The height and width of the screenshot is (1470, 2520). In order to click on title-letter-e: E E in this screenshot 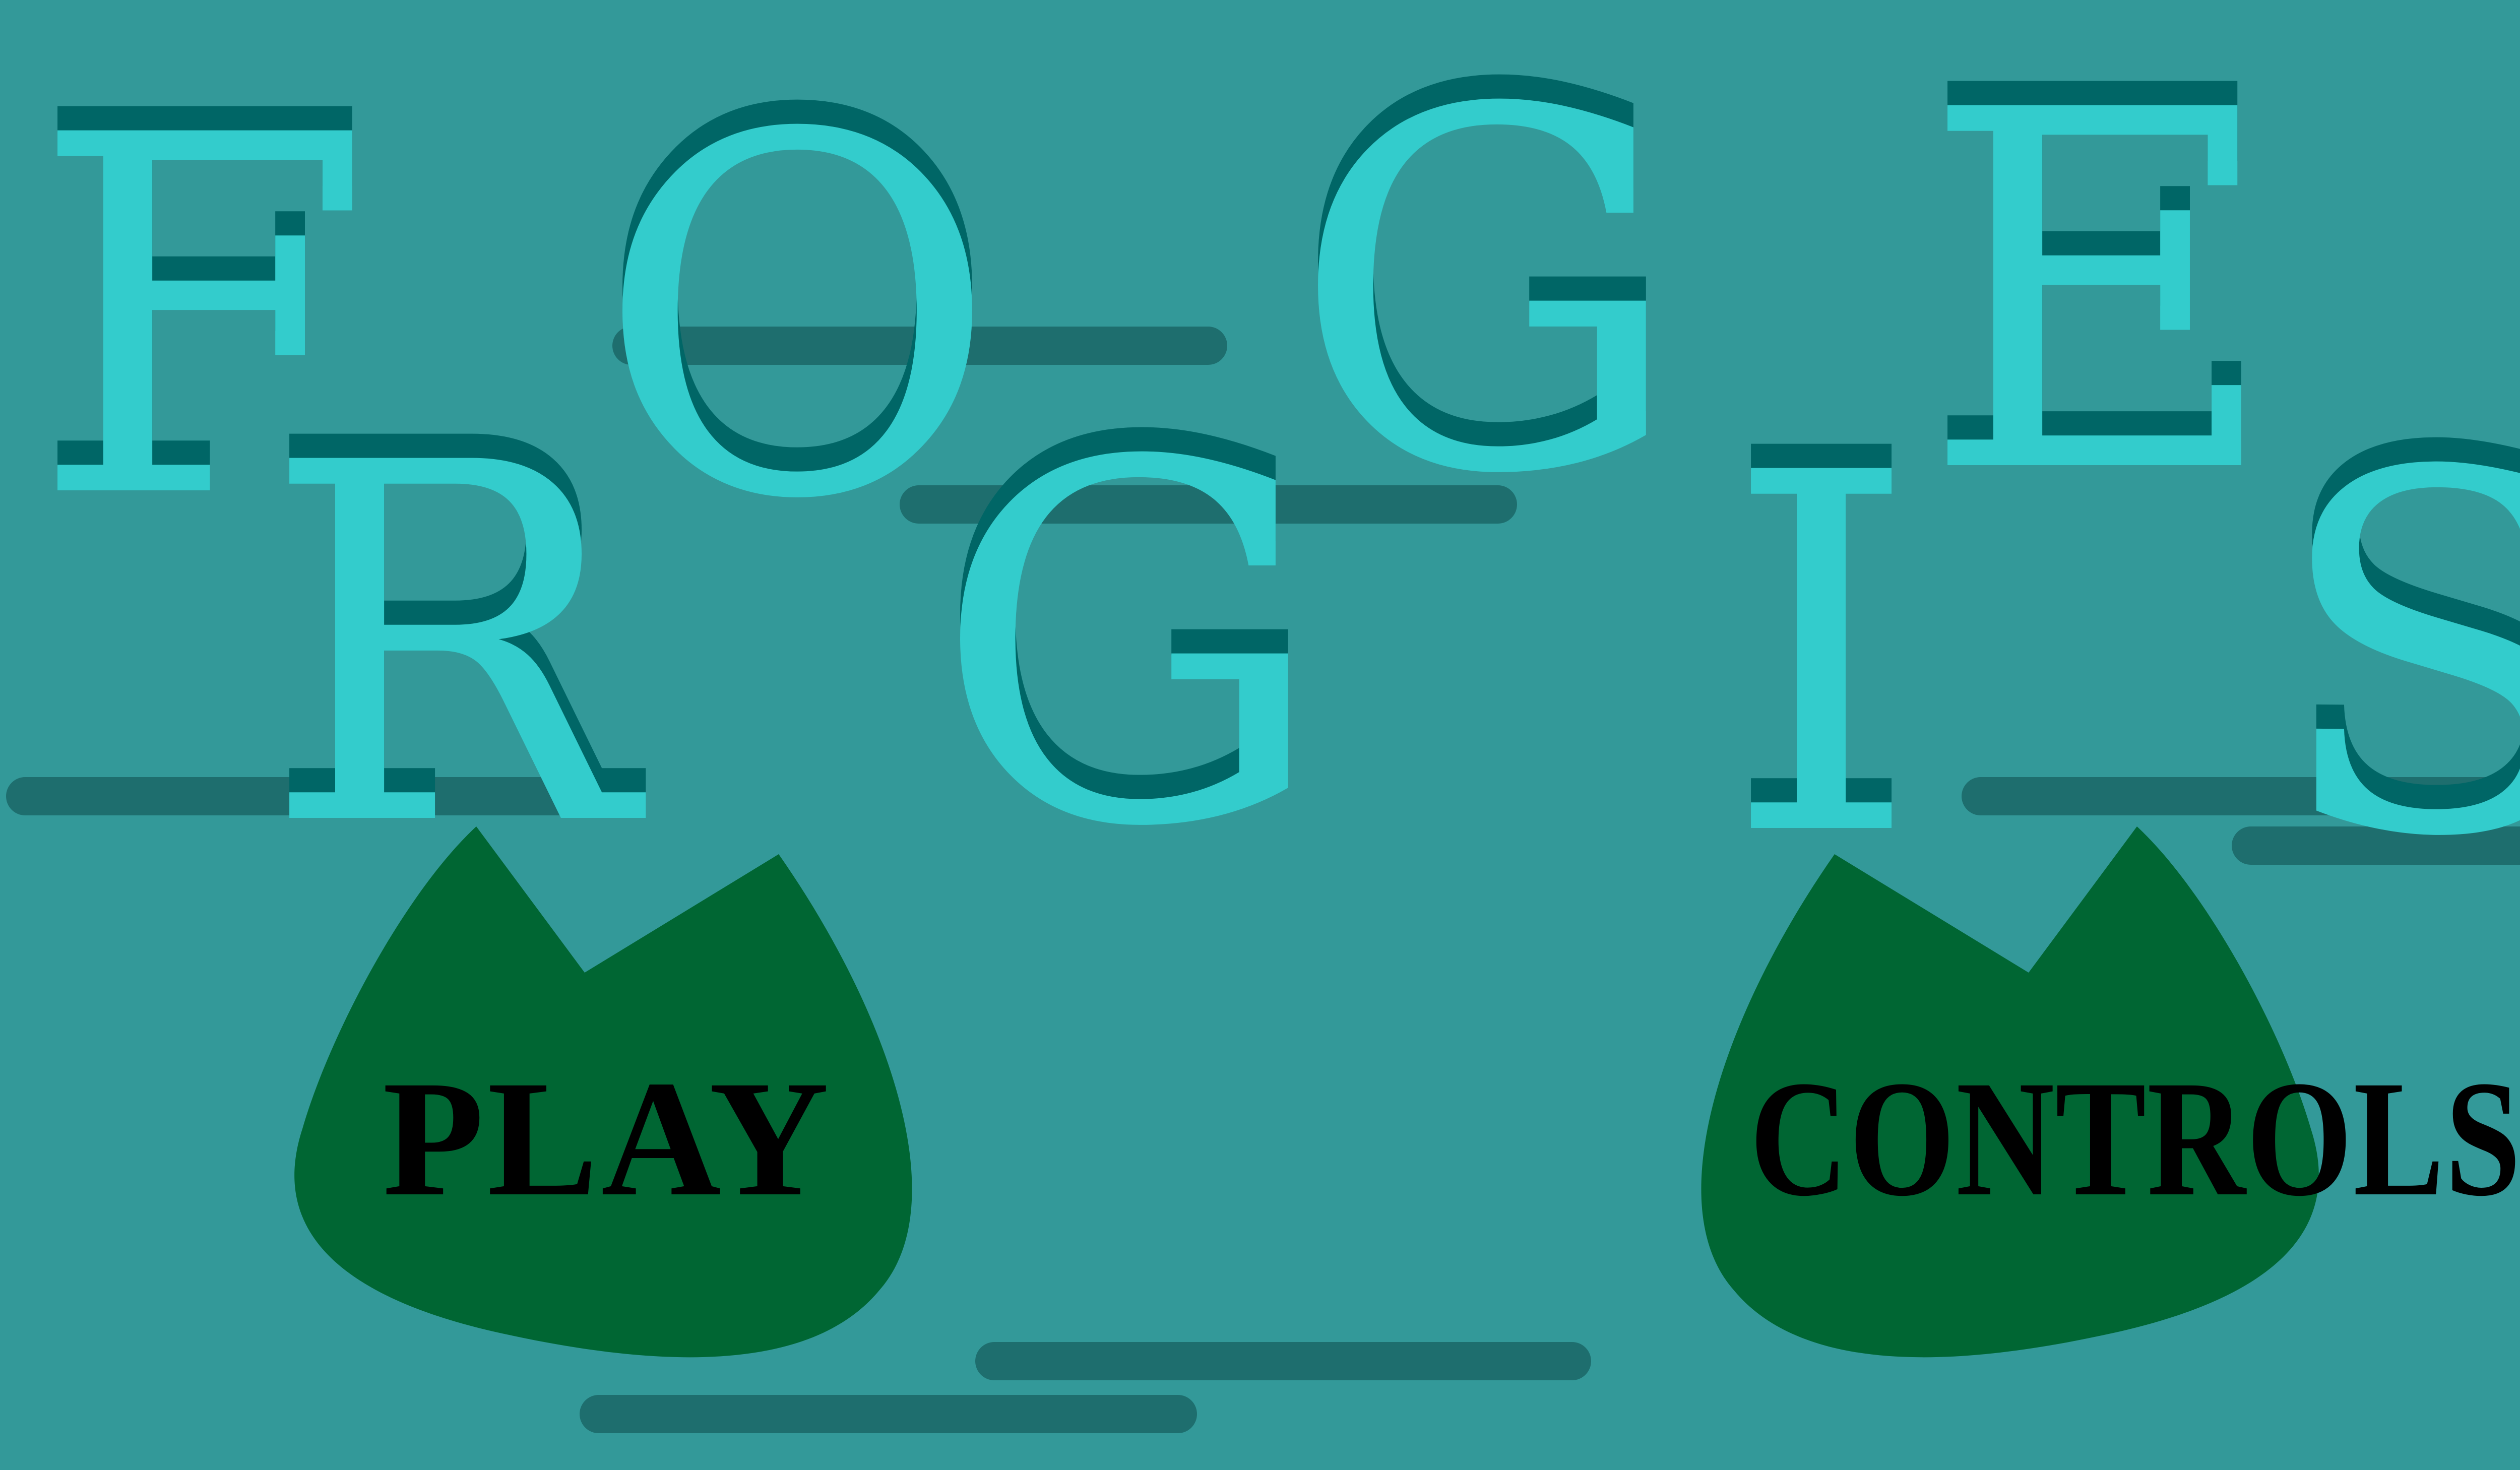, I will do `click(2100, 294)`.